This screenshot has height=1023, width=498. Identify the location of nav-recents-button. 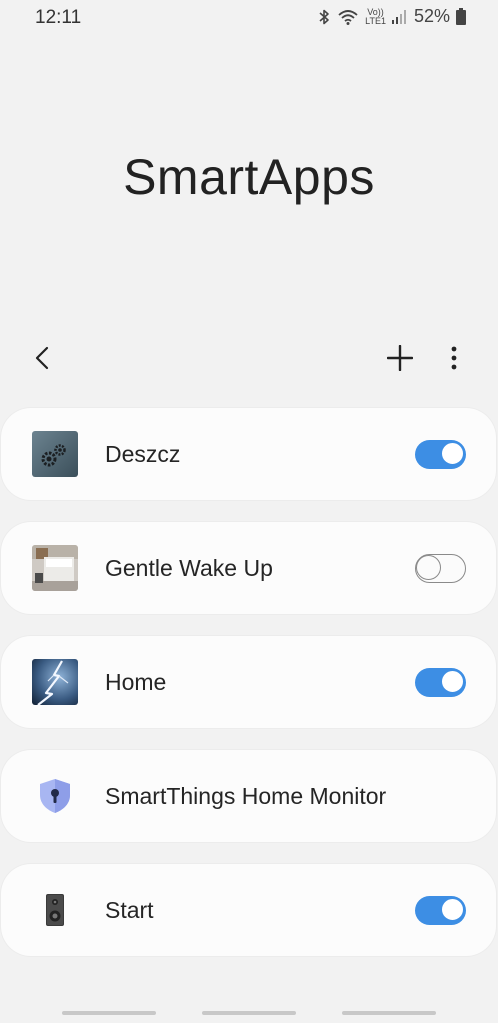
(109, 1013).